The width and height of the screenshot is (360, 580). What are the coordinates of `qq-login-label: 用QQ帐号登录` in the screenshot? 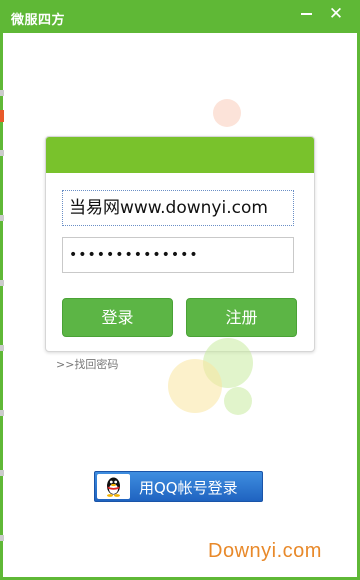 It's located at (188, 488).